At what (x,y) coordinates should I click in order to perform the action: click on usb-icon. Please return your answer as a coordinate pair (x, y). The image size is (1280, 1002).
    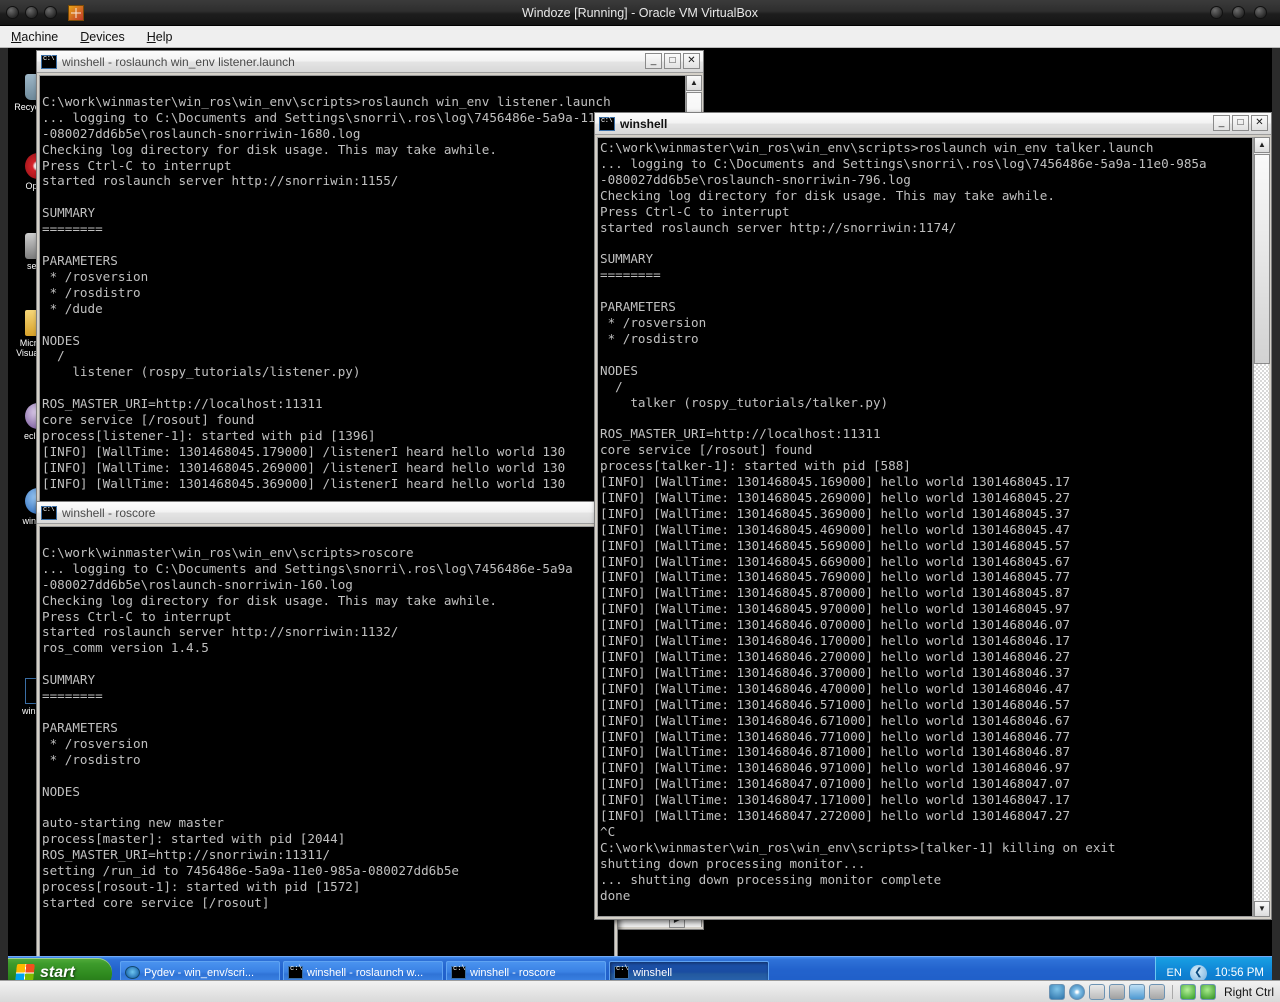
    Looking at the image, I should click on (1096, 991).